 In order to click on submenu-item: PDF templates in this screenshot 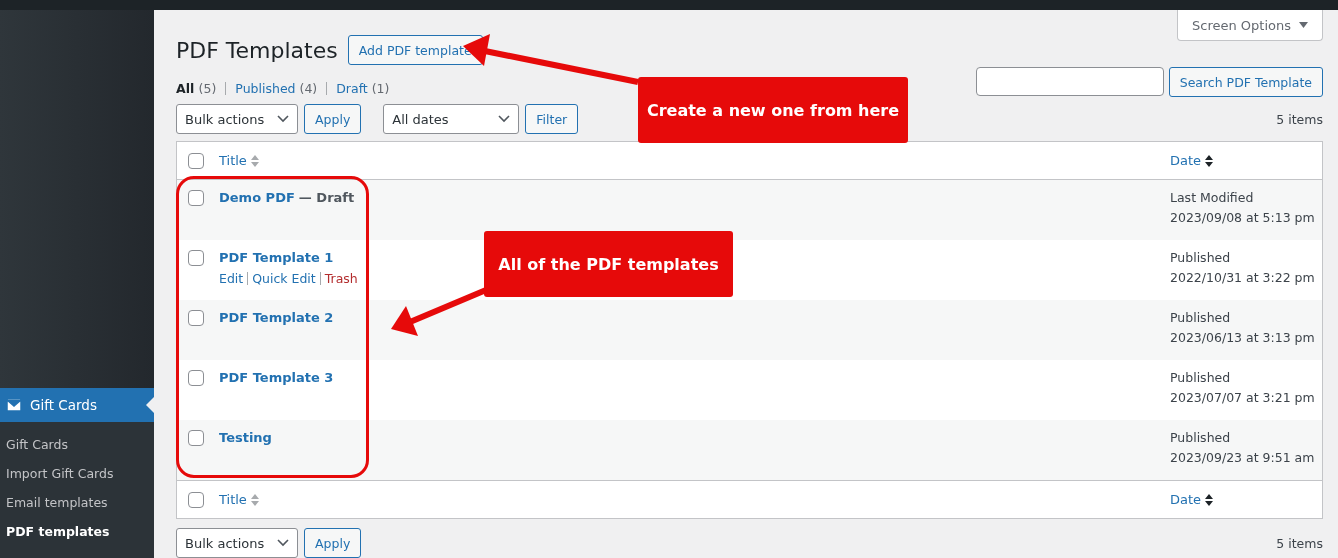, I will do `click(77, 531)`.